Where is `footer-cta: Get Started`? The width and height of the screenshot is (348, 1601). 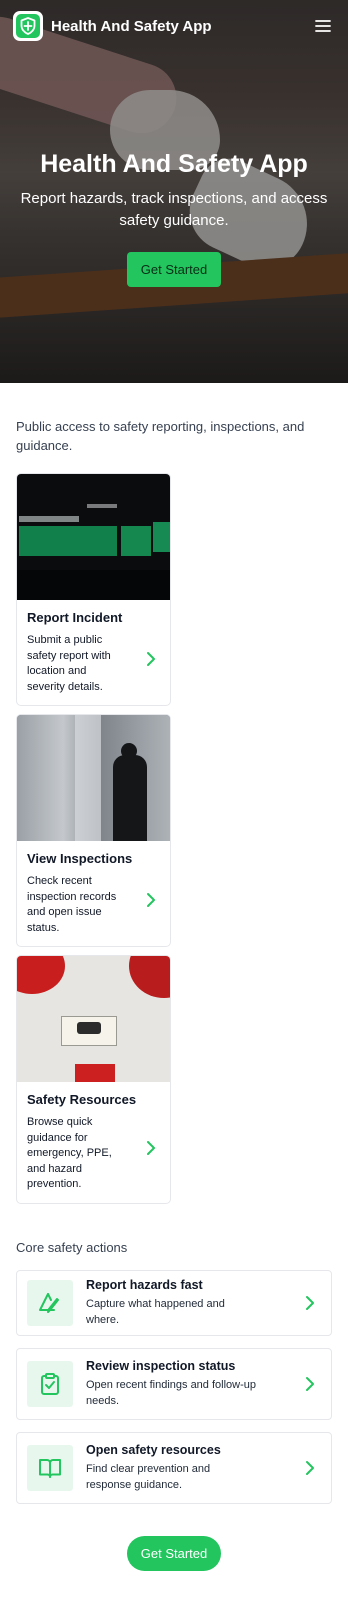 footer-cta: Get Started is located at coordinates (174, 1558).